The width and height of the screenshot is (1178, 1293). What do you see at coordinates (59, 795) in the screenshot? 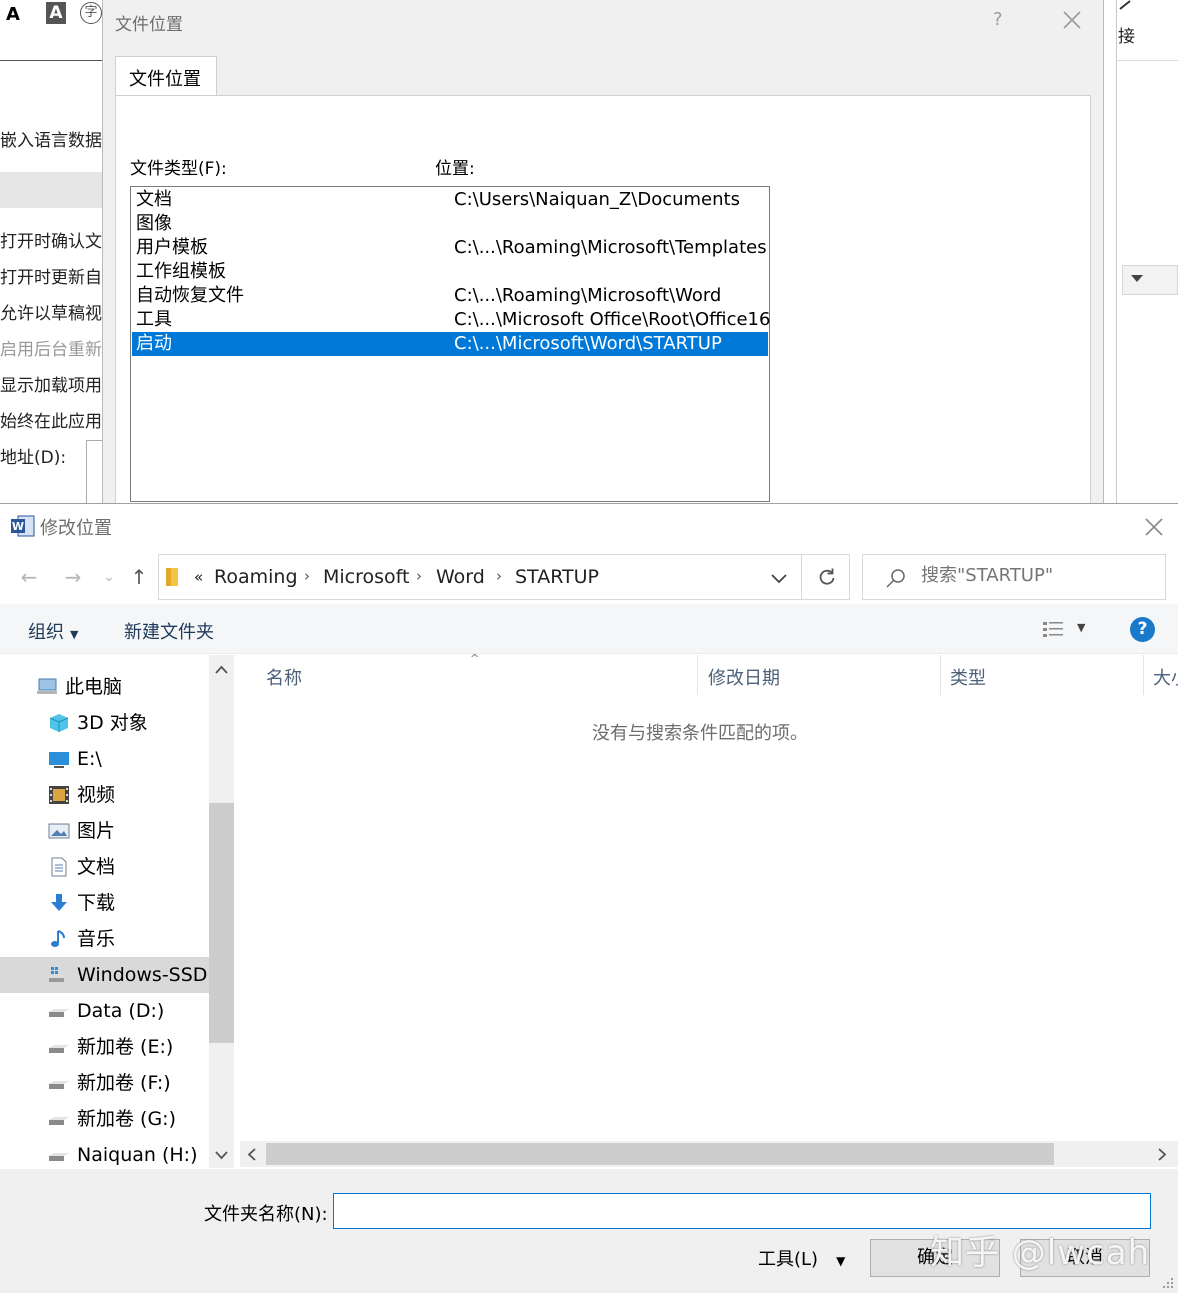
I see `film-icon` at bounding box center [59, 795].